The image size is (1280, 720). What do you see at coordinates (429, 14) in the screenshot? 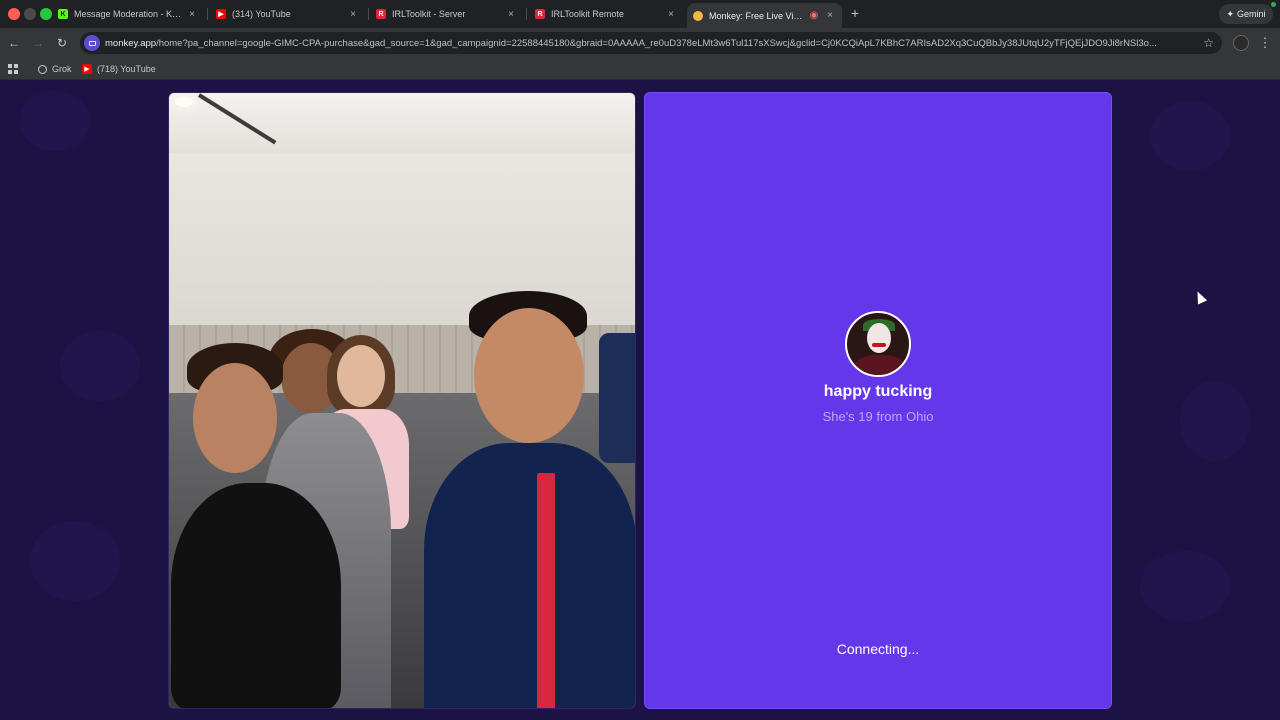
I see `tab-title: IRLToolkit - Server` at bounding box center [429, 14].